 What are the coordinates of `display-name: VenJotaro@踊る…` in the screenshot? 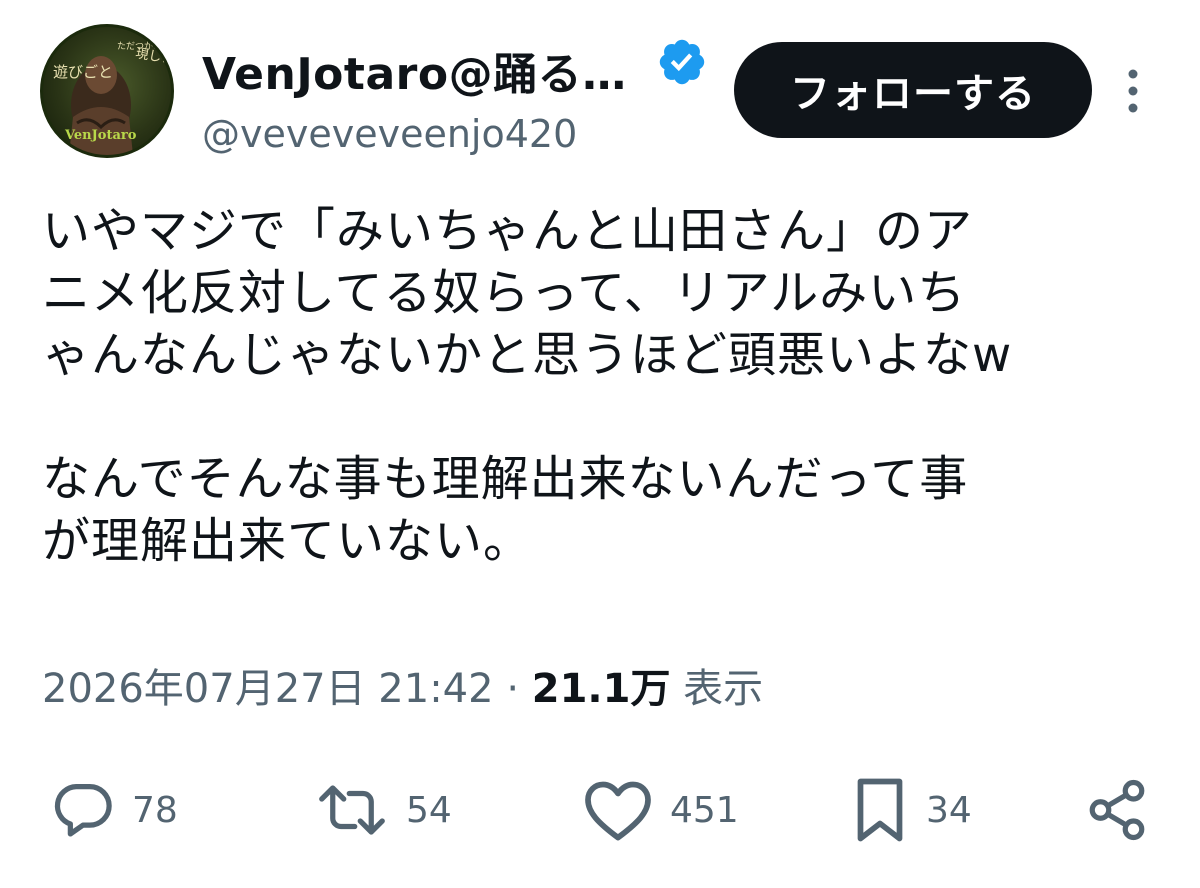 It's located at (414, 70).